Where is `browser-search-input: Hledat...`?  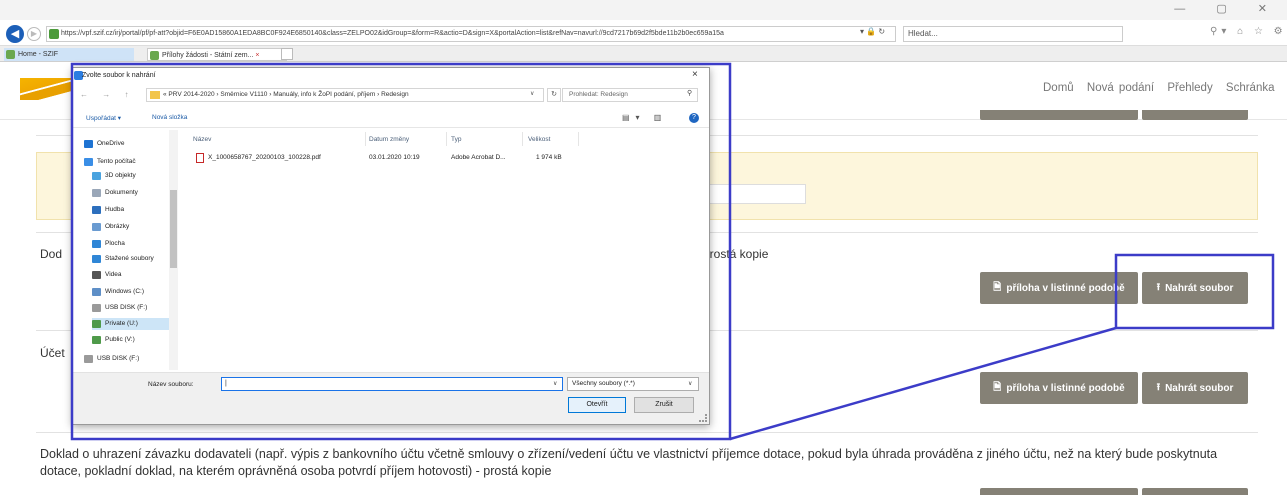 browser-search-input: Hledat... is located at coordinates (1013, 34).